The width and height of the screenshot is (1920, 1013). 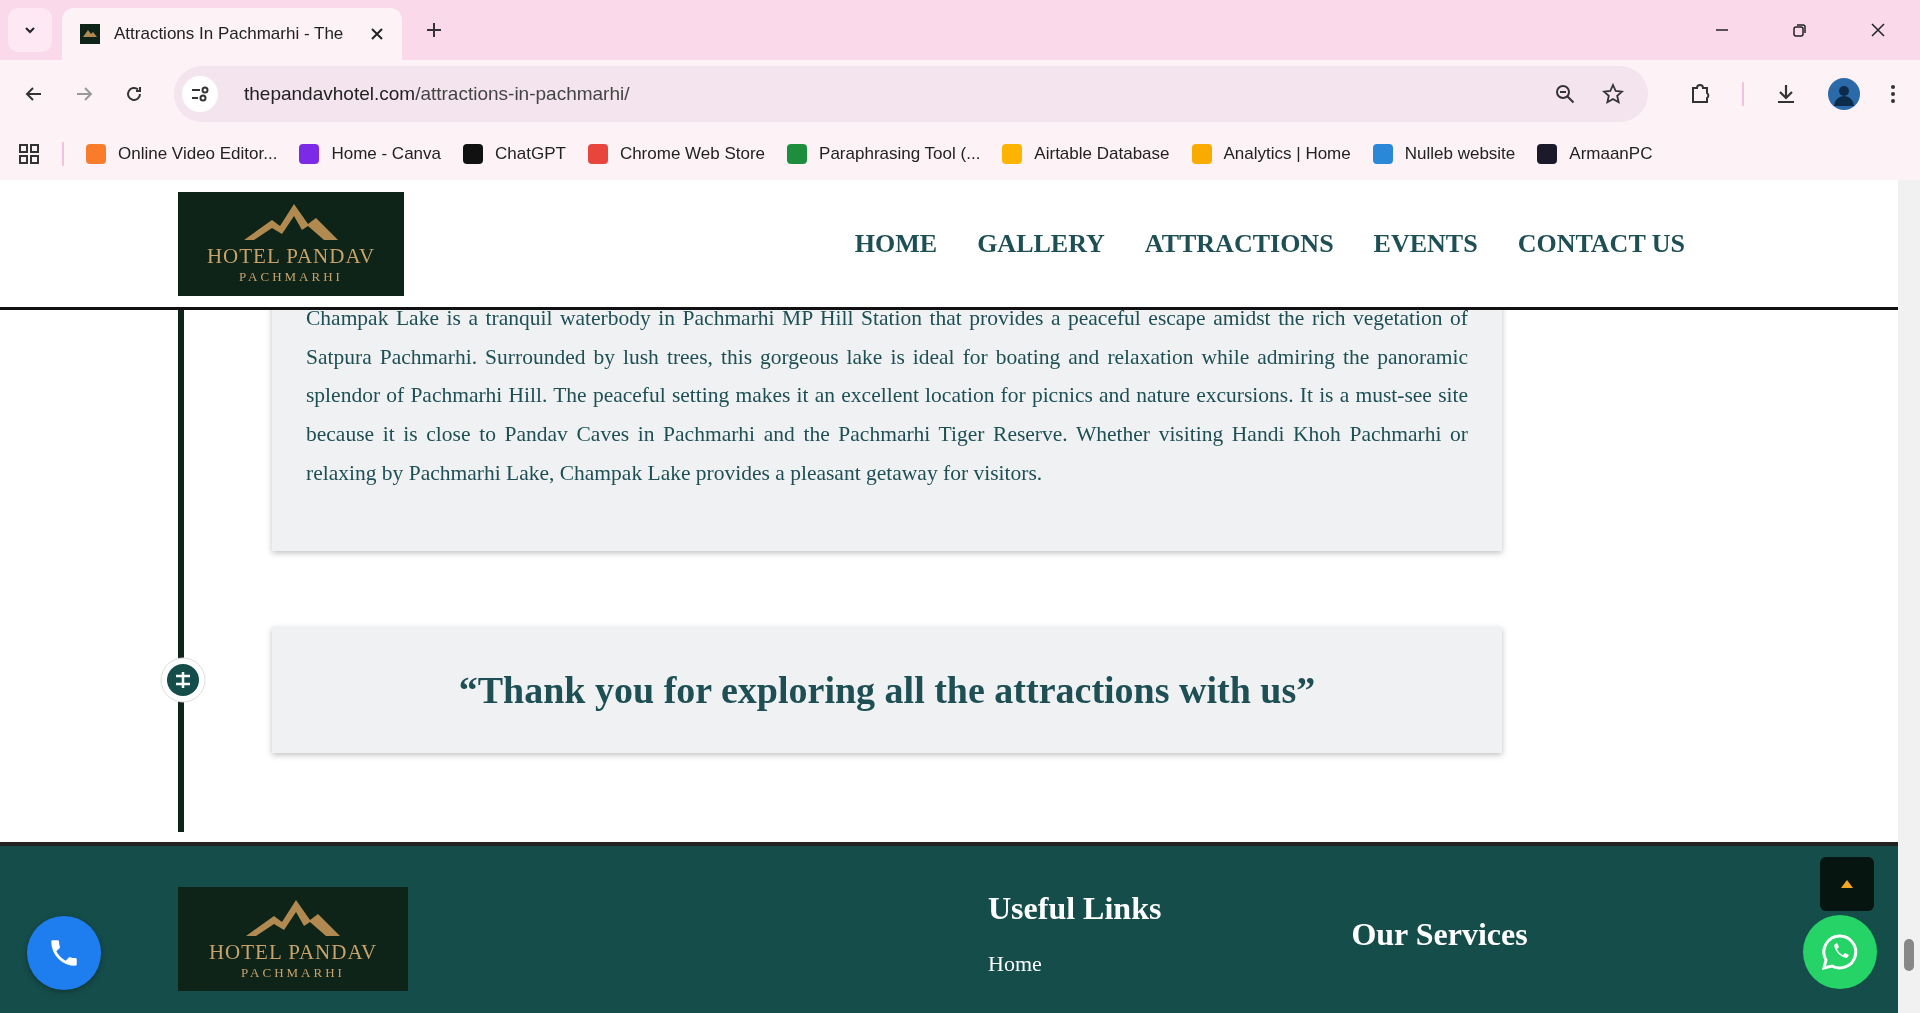 I want to click on address-bar: thepandavhotel.com/attractions-in-pachmarhi/, so click(x=911, y=94).